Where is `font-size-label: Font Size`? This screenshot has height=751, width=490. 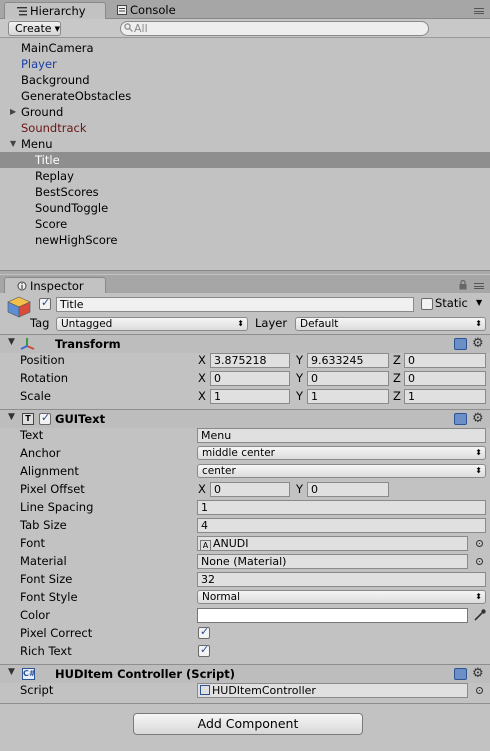
font-size-label: Font Size is located at coordinates (46, 579).